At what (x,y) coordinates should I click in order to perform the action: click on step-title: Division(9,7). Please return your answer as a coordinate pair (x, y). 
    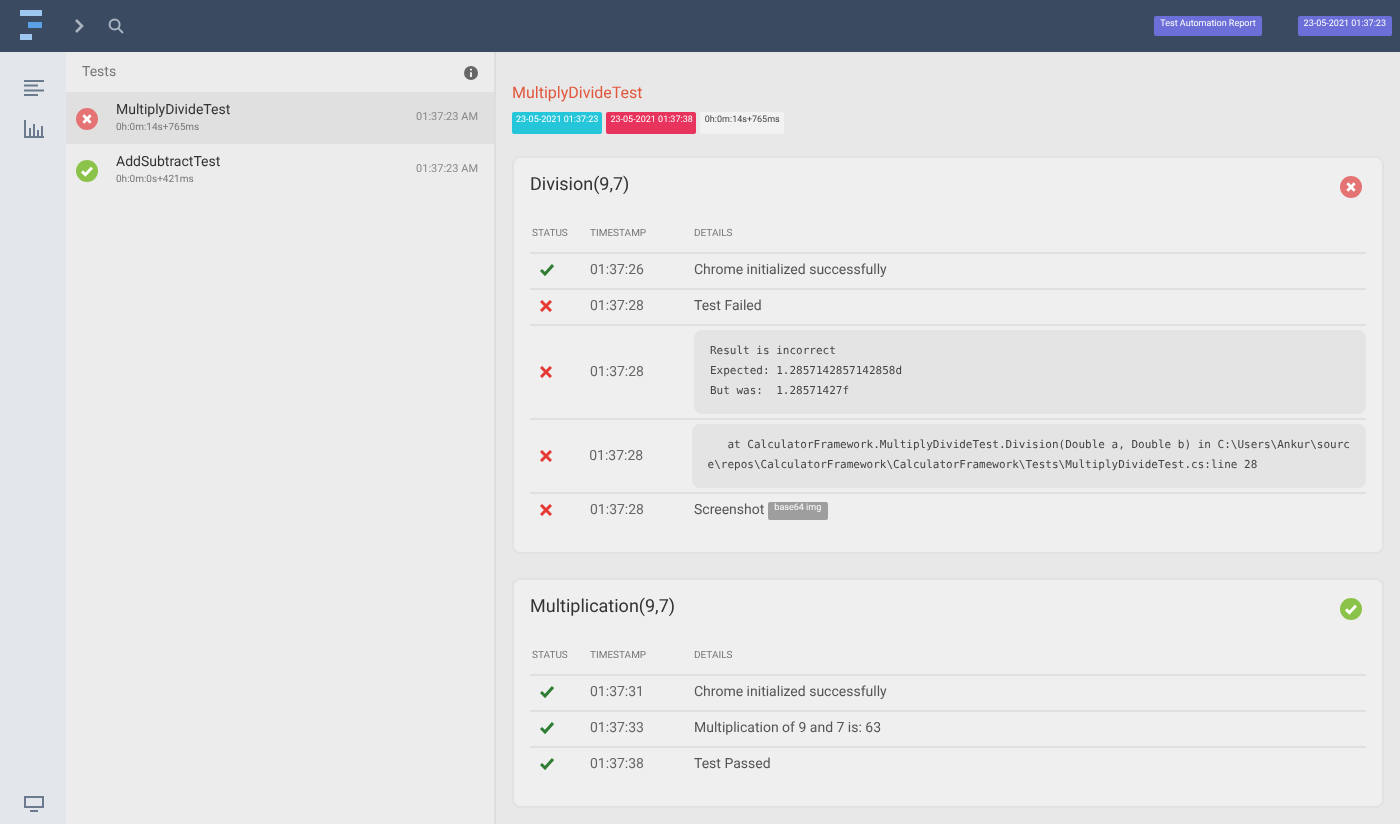
    Looking at the image, I should click on (580, 186).